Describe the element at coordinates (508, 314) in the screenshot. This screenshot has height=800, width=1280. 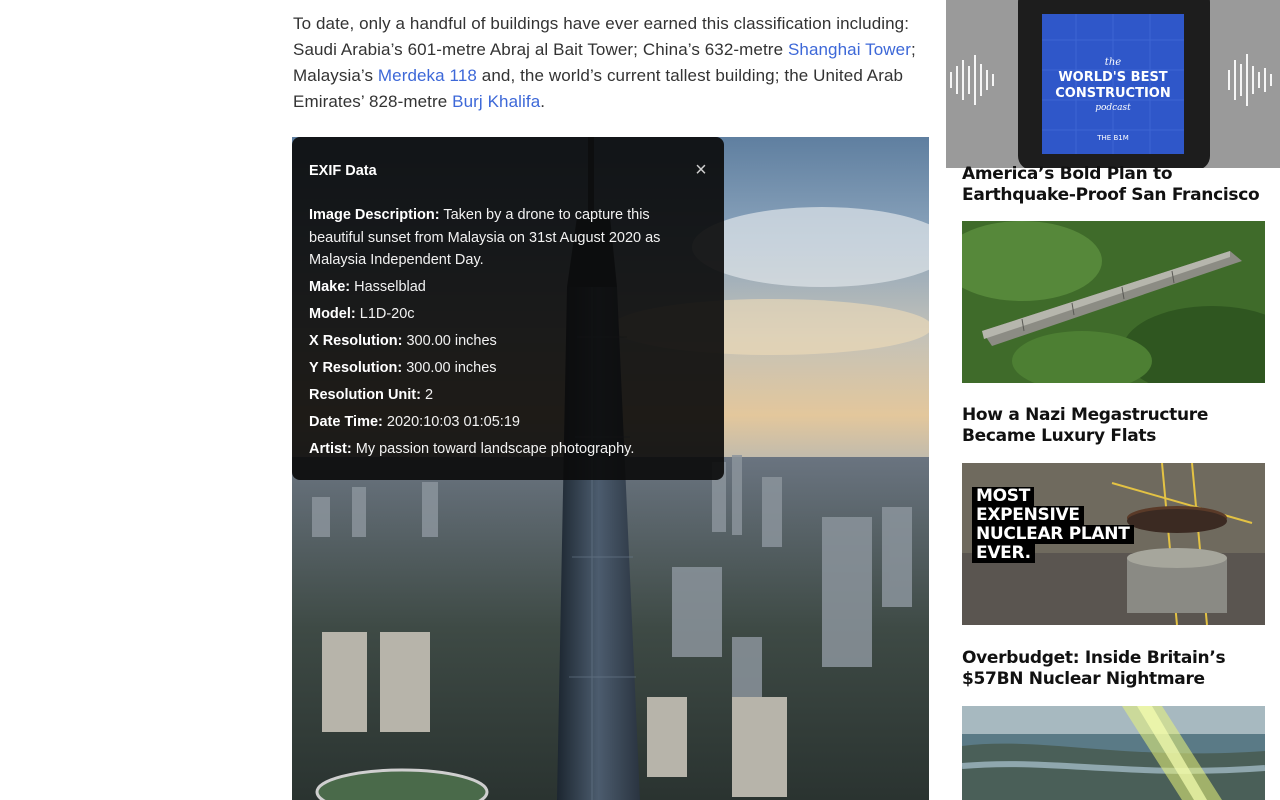
I see `exif-row-model: Model: L1D-20c` at that location.